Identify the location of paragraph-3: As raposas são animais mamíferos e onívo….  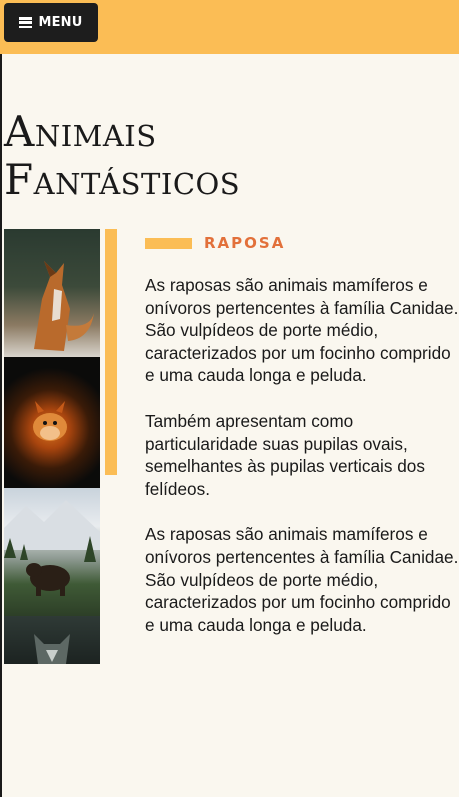
(302, 579).